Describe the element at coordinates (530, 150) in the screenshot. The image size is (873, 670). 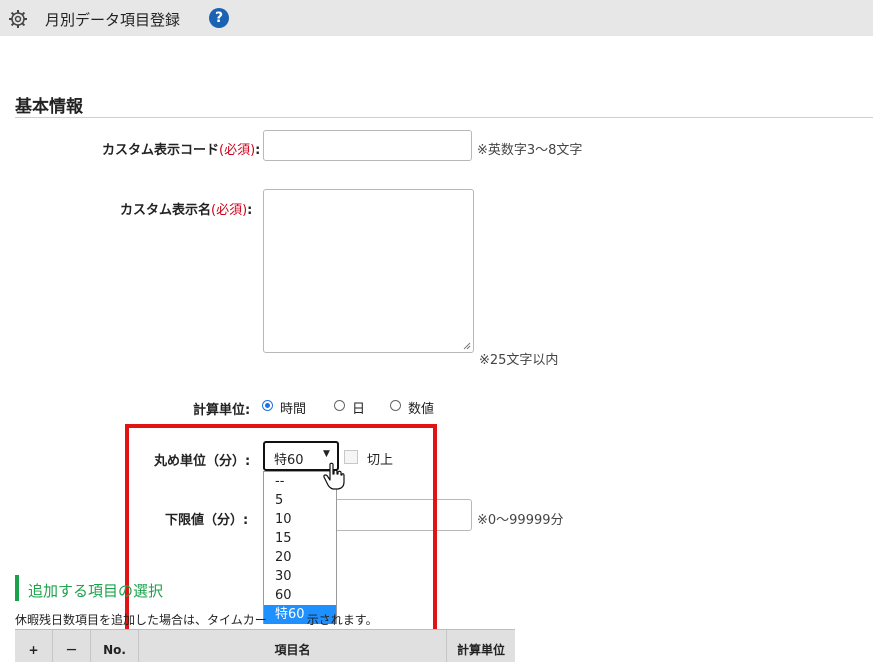
I see `code-note: ※英数字3～8文字` at that location.